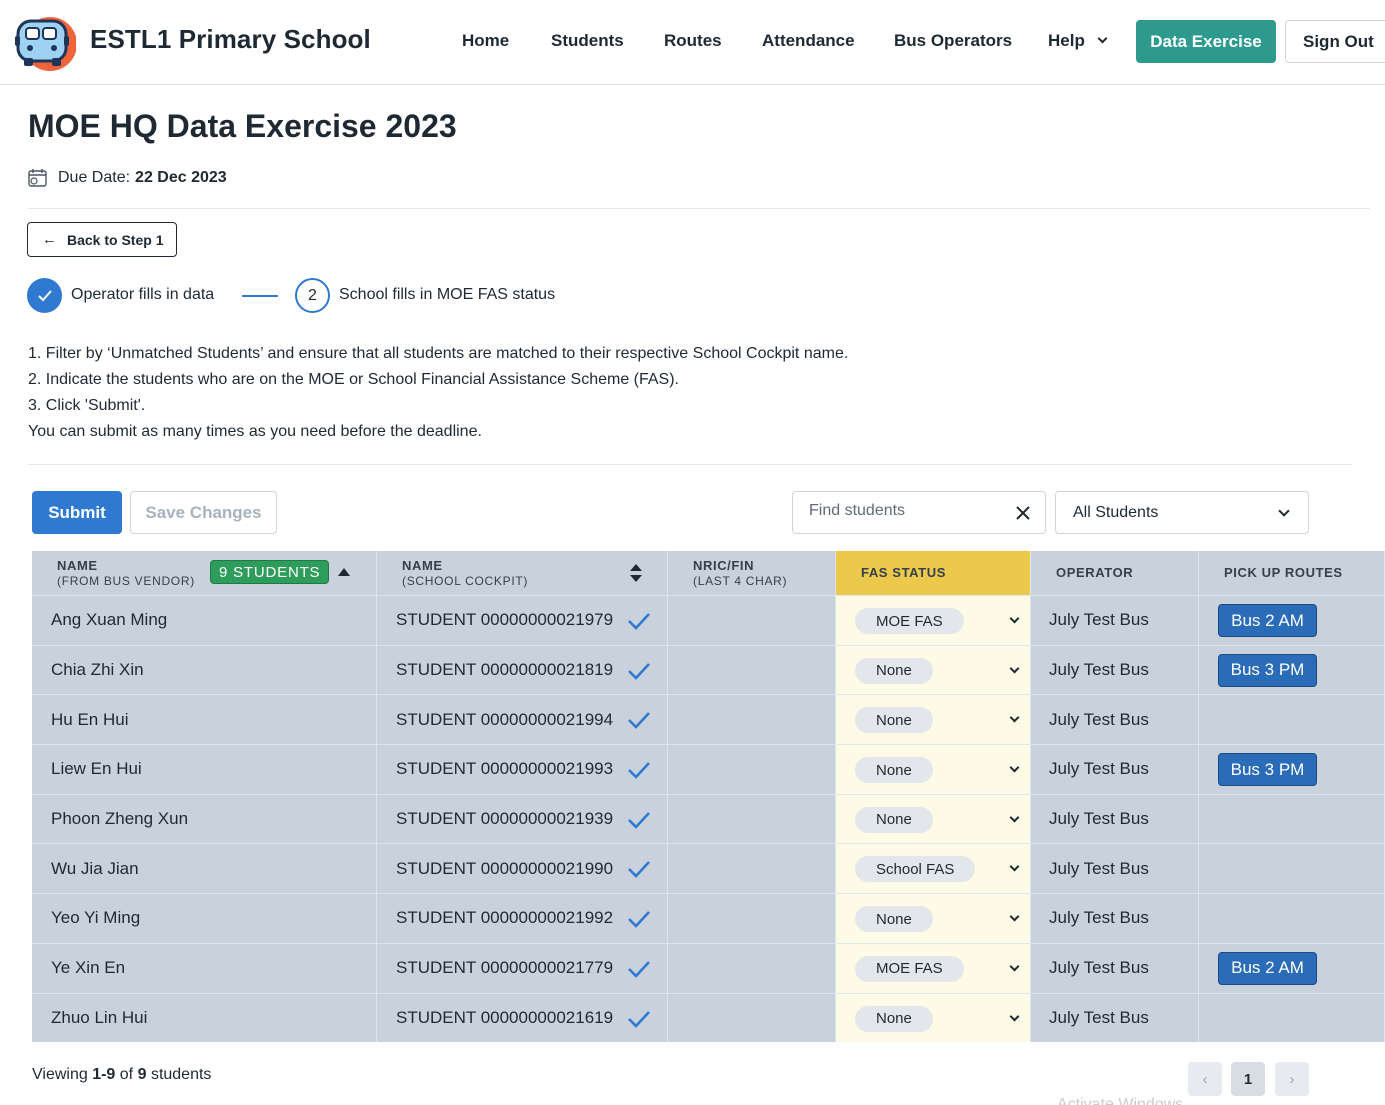 This screenshot has height=1105, width=1385. I want to click on nav-help: Help, so click(1078, 41).